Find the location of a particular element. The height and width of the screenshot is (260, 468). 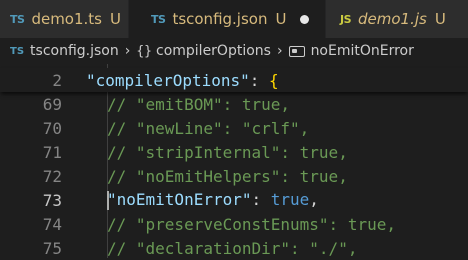

comment-text: // "preserveConstEnums": true, is located at coordinates (251, 224).